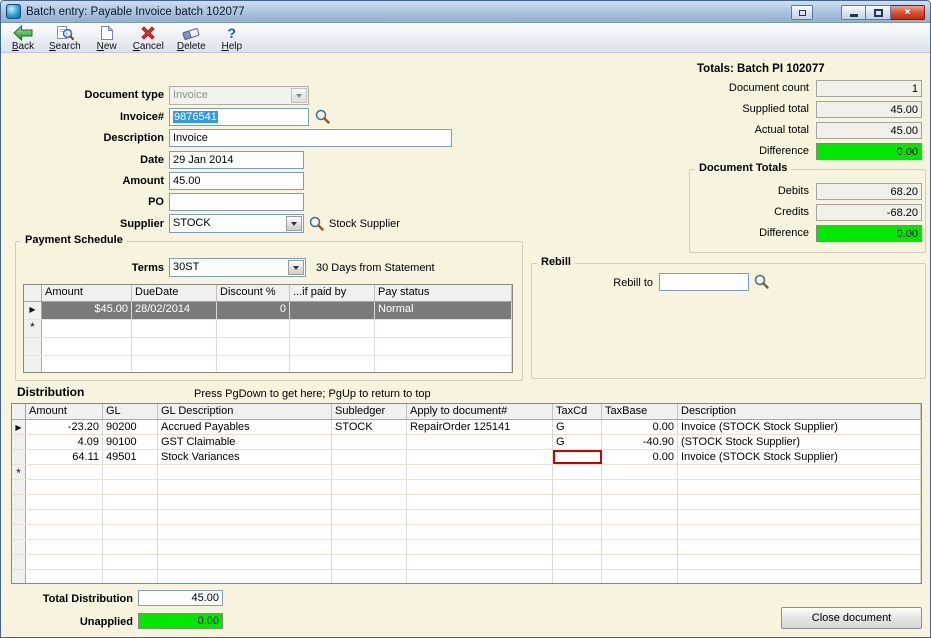 This screenshot has height=638, width=931. I want to click on toolbar-cancel-button: Cancel, so click(148, 38).